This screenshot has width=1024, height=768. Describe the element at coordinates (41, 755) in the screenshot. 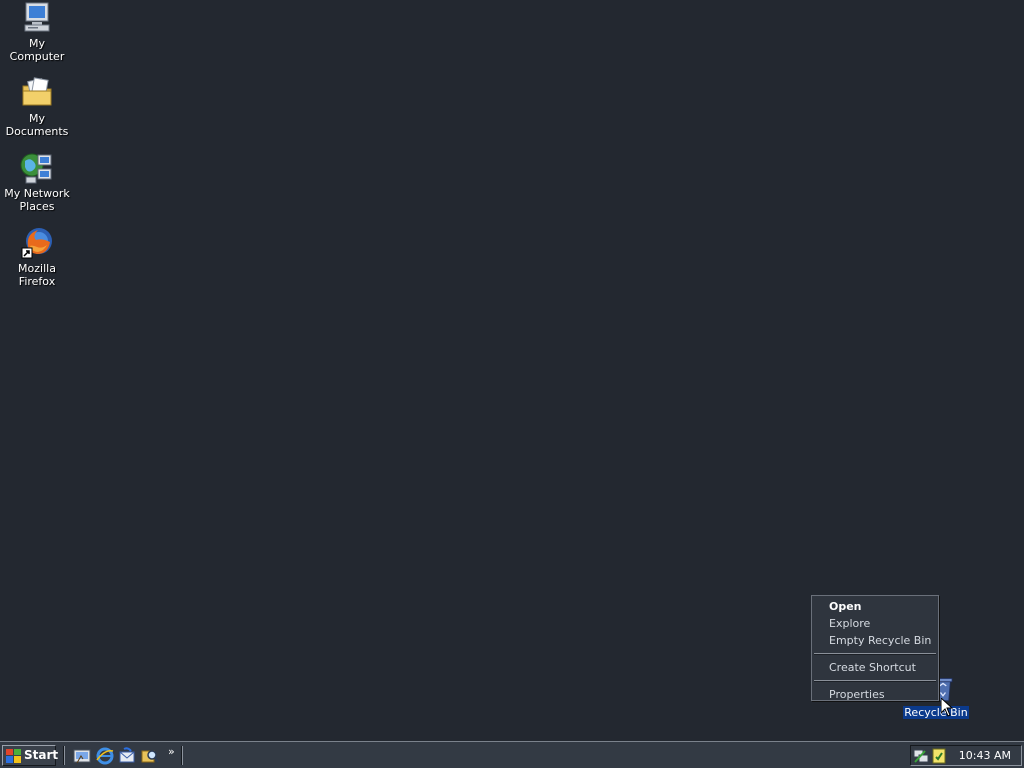

I see `start-label: Start` at that location.